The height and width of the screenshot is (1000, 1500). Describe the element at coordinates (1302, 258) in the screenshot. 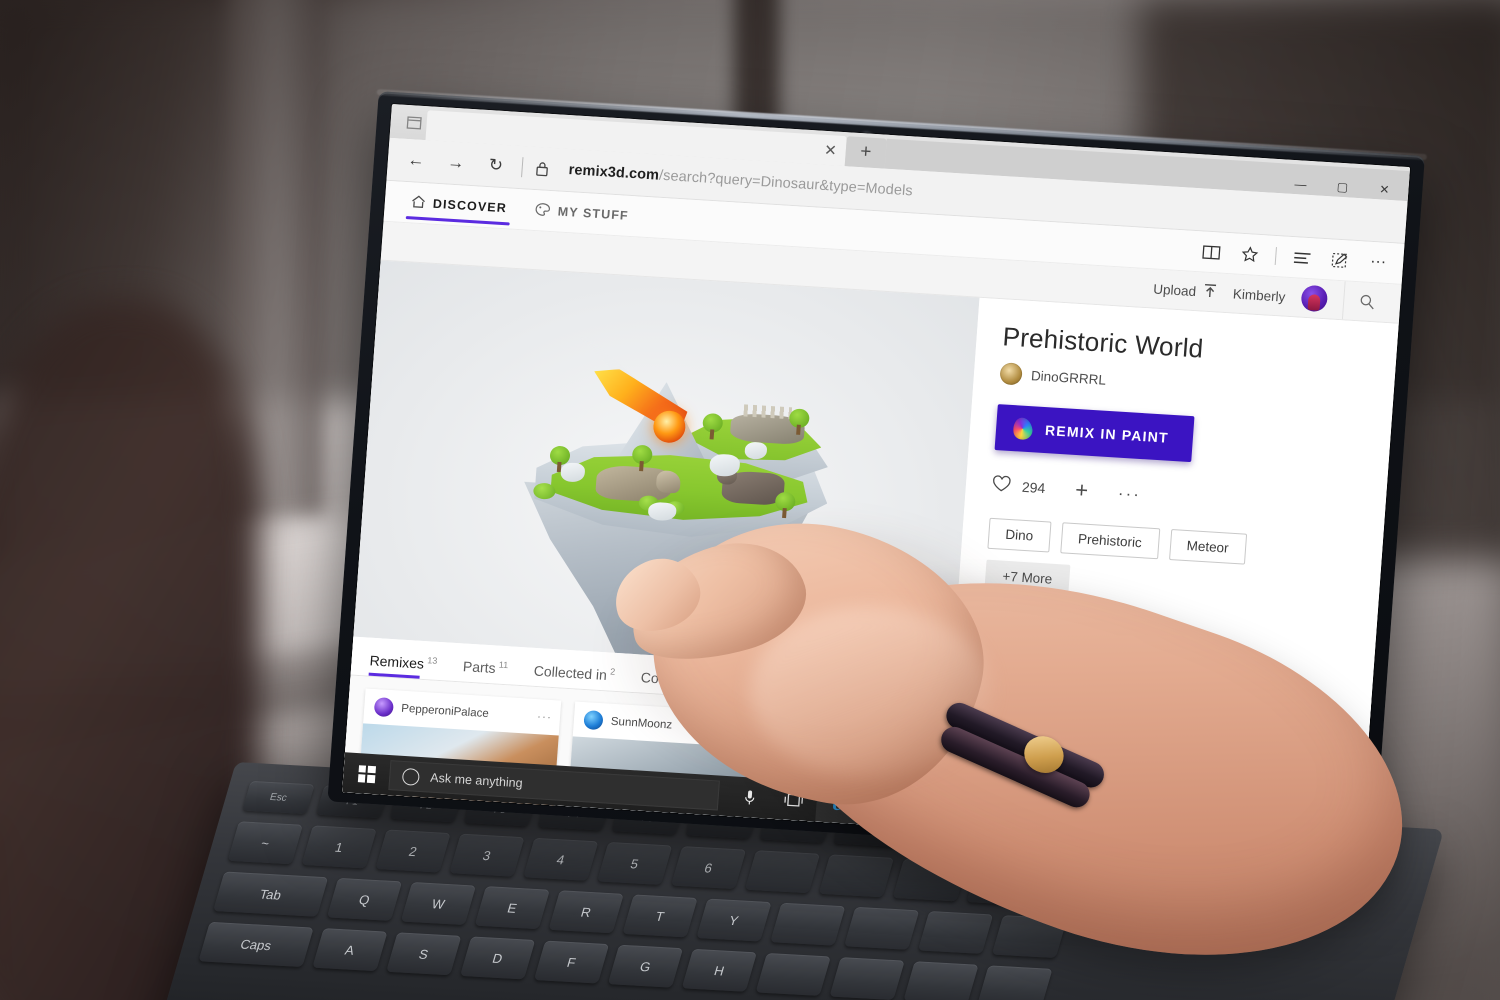

I see `hub-icon` at that location.